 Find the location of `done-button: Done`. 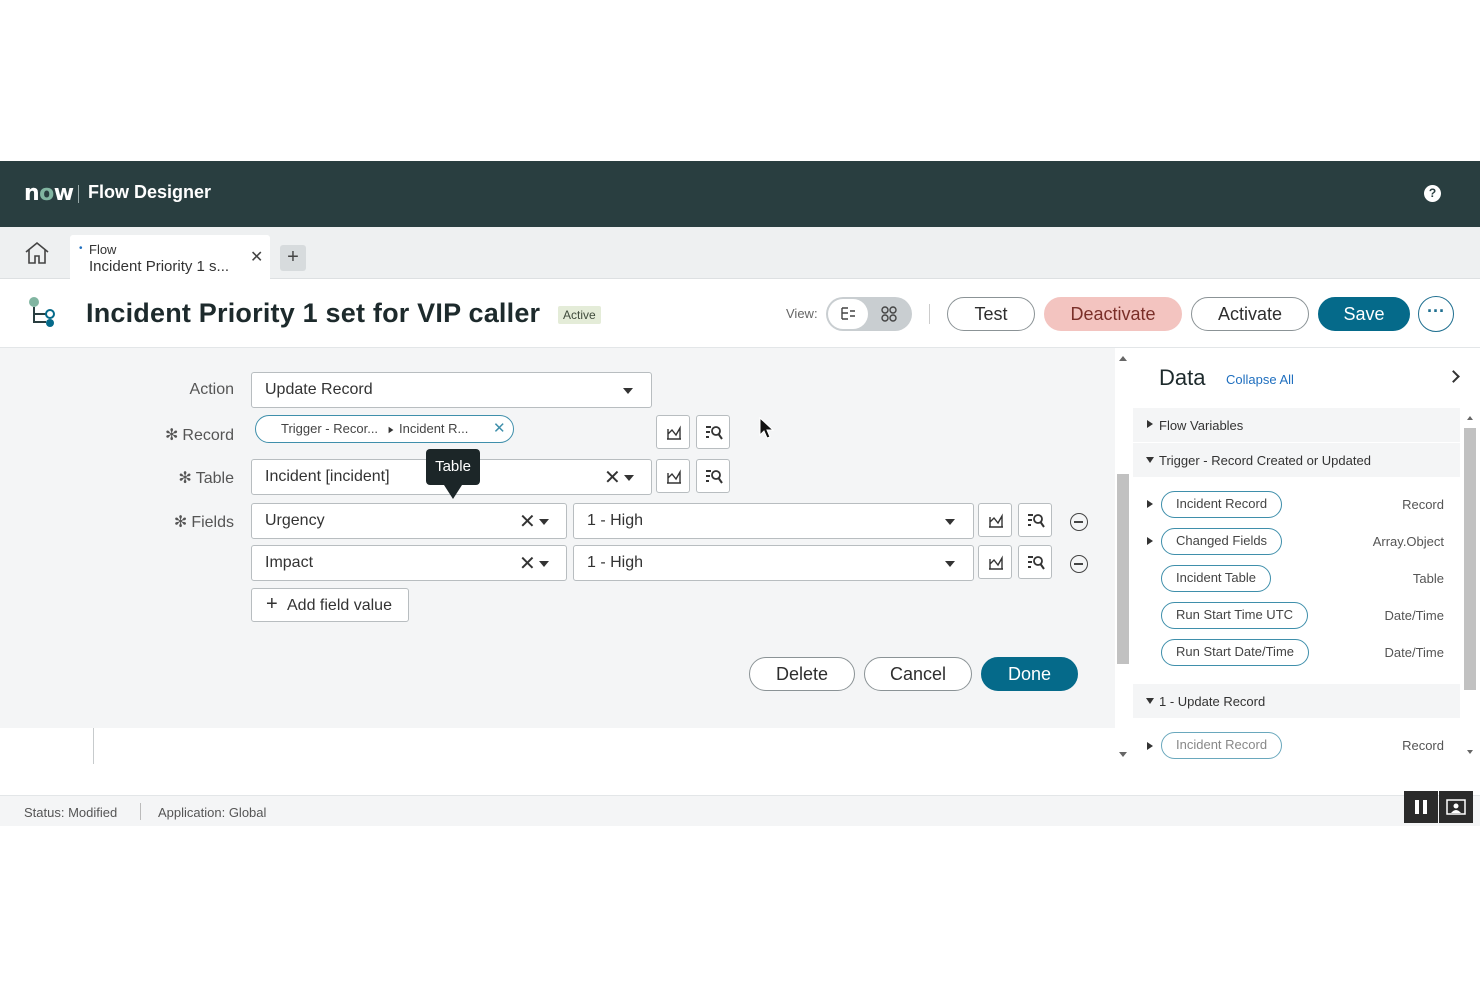

done-button: Done is located at coordinates (1029, 674).